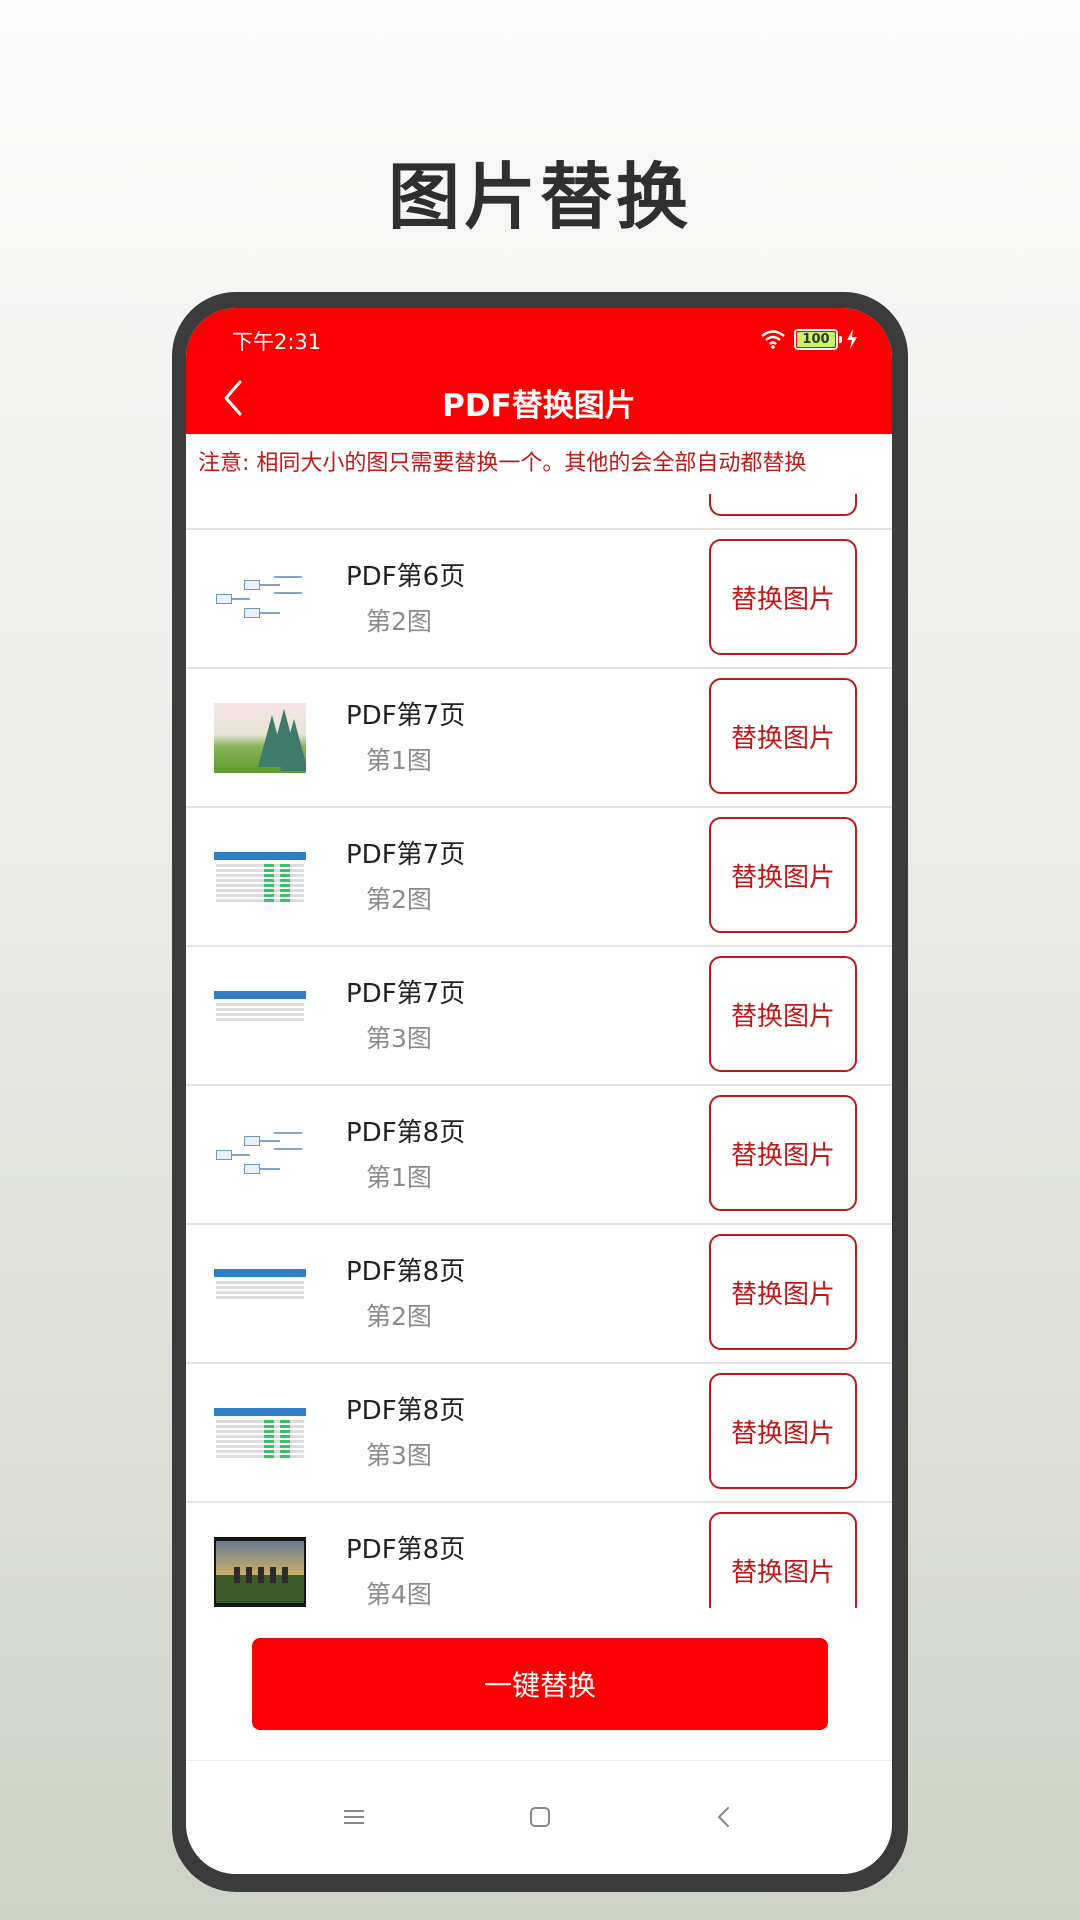 The height and width of the screenshot is (1920, 1080). I want to click on notice-text: 注意: 相同大小的图只需要替换一个。其他的会全部自动都替换, so click(539, 464).